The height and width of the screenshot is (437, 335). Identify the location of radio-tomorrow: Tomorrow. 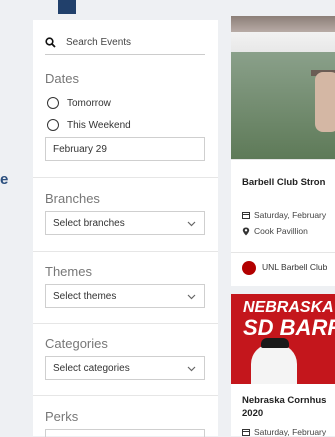
(79, 103).